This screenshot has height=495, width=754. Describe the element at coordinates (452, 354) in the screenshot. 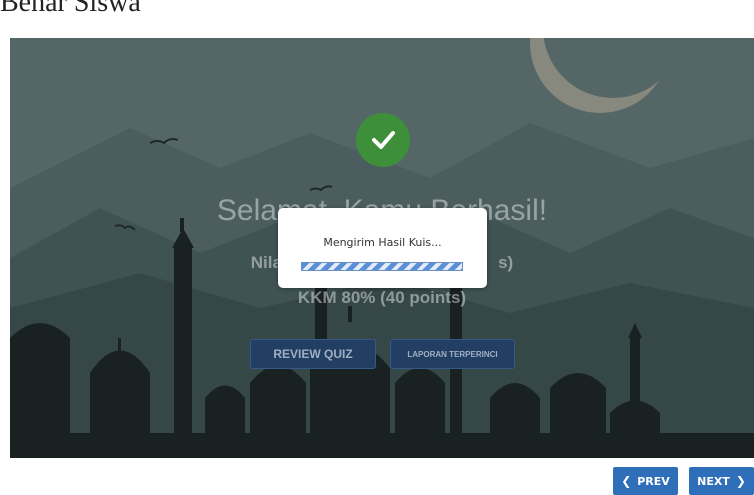

I see `detailed-report-button: LAPORAN TERPERINCI` at that location.